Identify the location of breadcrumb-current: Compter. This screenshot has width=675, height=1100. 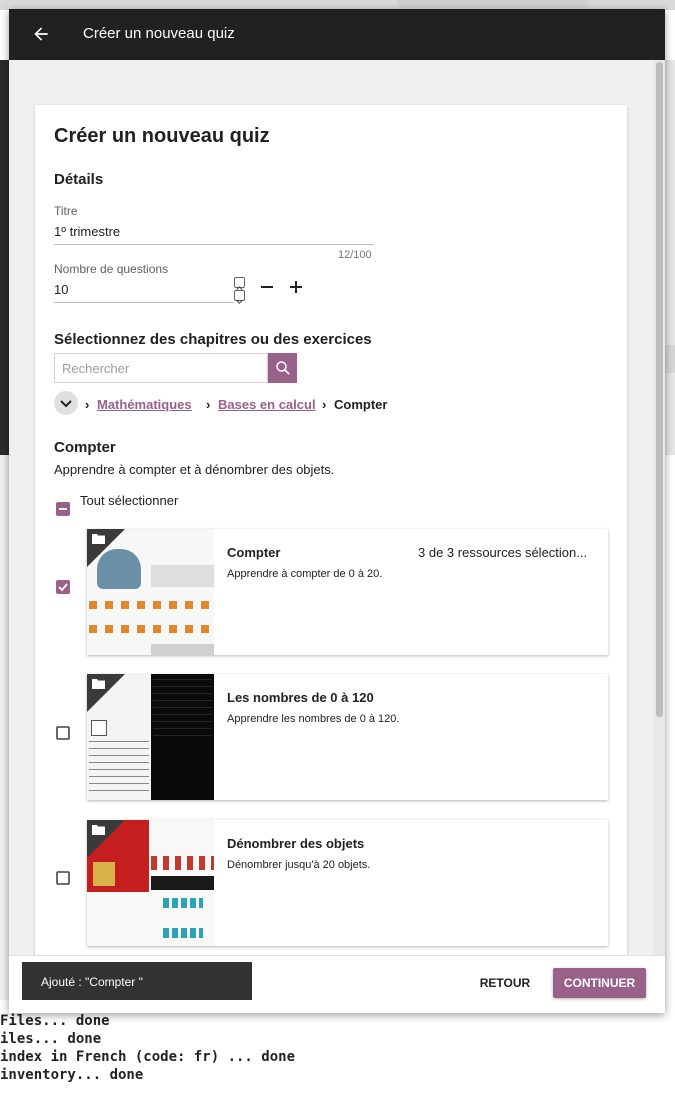
(361, 404).